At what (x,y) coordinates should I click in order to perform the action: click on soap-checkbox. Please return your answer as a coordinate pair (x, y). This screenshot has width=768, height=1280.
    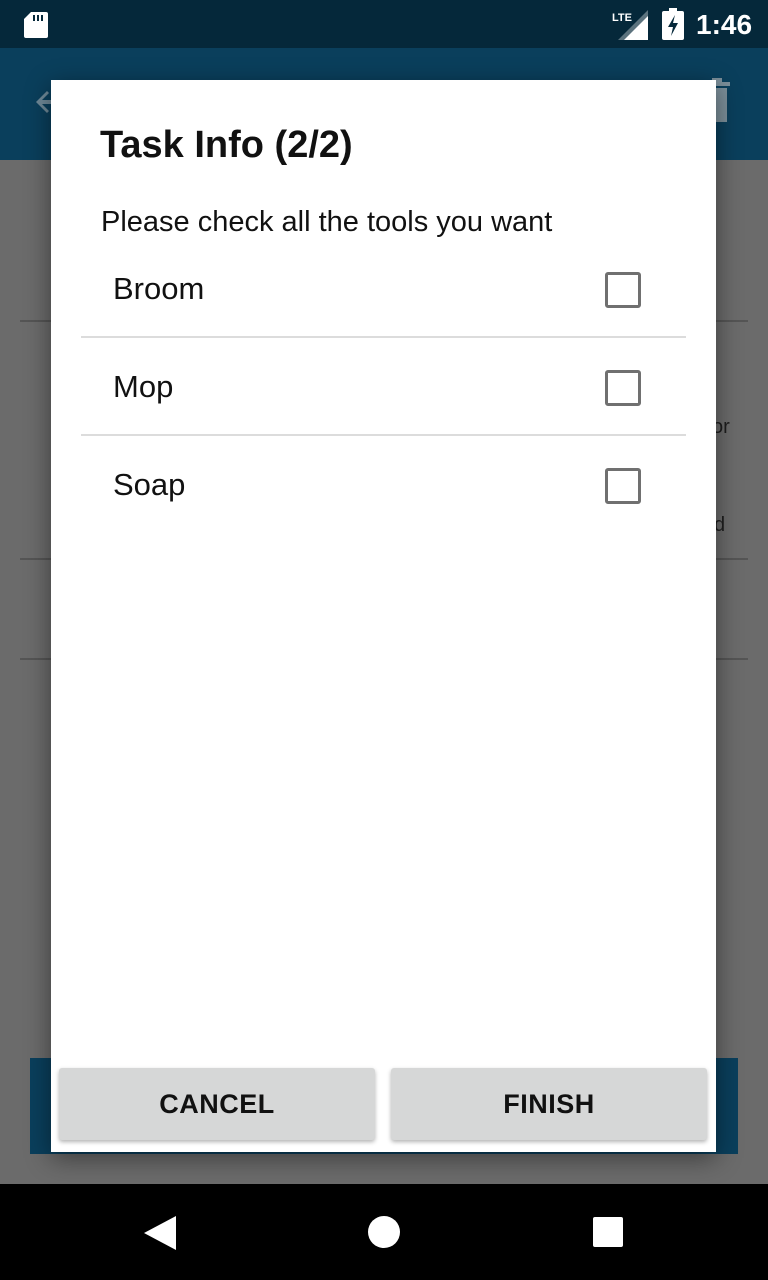
    Looking at the image, I should click on (623, 486).